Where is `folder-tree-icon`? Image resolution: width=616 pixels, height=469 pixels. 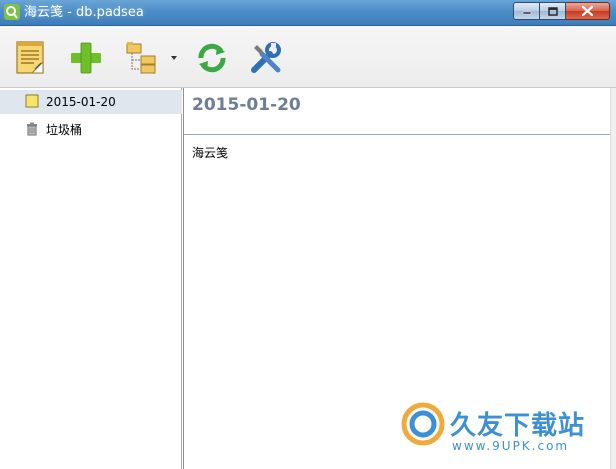
folder-tree-icon is located at coordinates (141, 58).